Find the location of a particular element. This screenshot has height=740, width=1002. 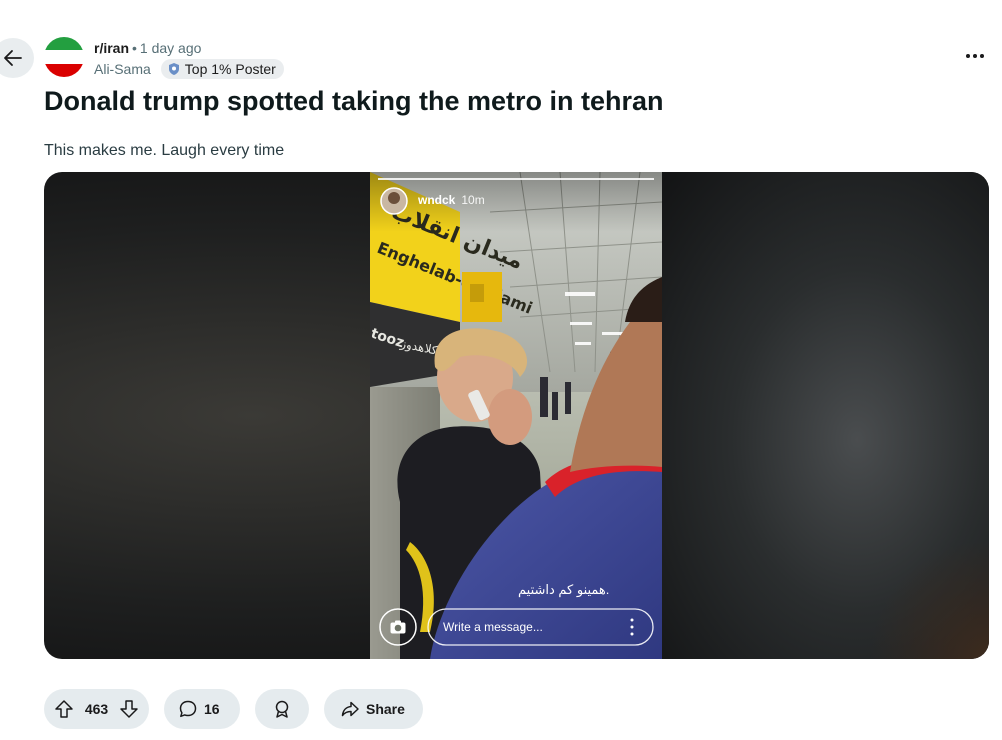

story-username: wndck is located at coordinates (437, 200).